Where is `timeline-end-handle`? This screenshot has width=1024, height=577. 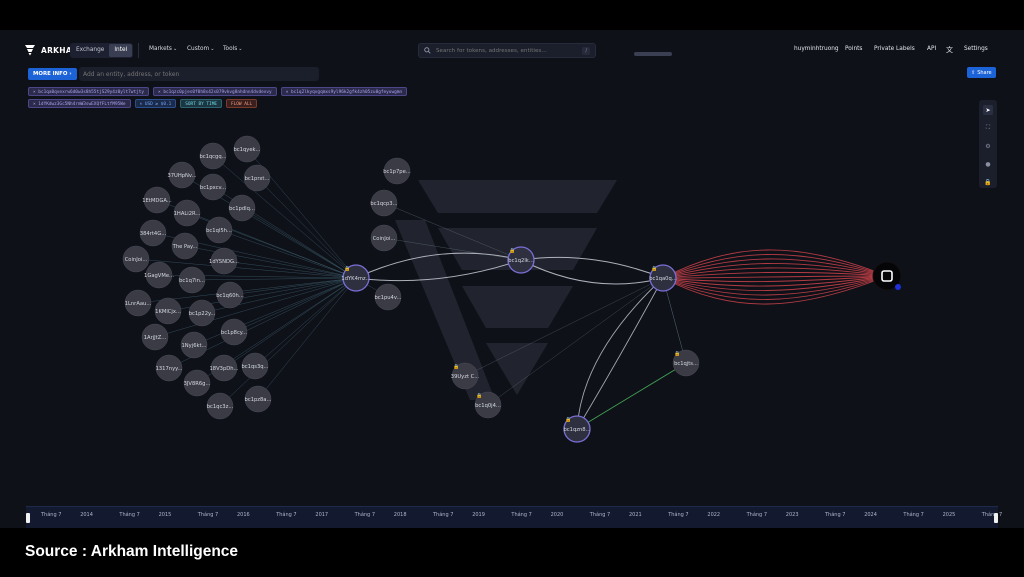
timeline-end-handle is located at coordinates (996, 518).